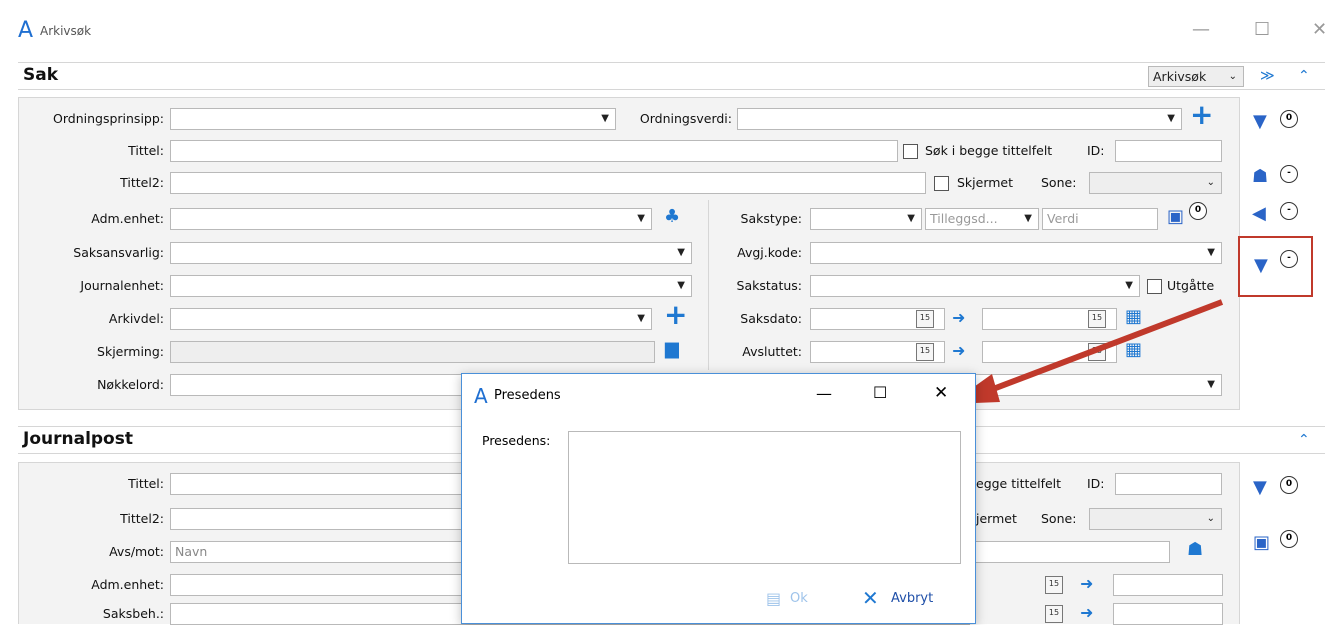  Describe the element at coordinates (136, 551) in the screenshot. I see `avsmot-label: Avs/mot:` at that location.